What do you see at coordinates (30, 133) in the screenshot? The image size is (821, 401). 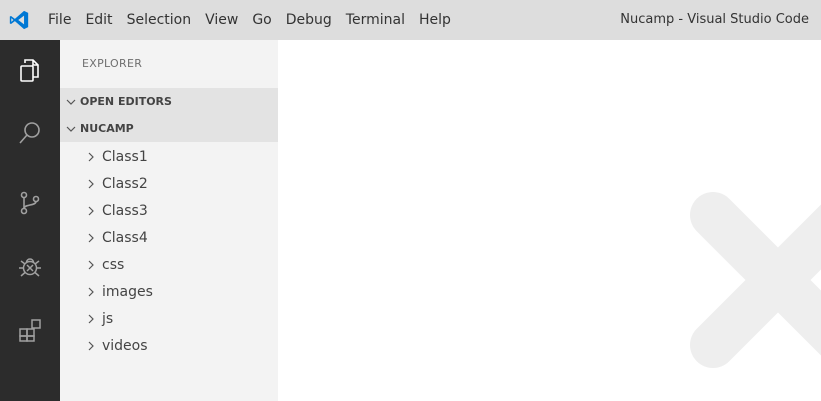 I see `search-icon` at bounding box center [30, 133].